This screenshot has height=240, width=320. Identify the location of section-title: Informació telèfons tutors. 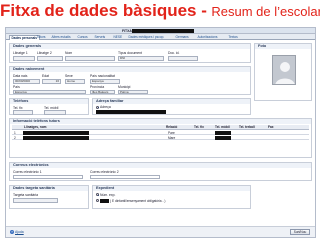
(160, 121).